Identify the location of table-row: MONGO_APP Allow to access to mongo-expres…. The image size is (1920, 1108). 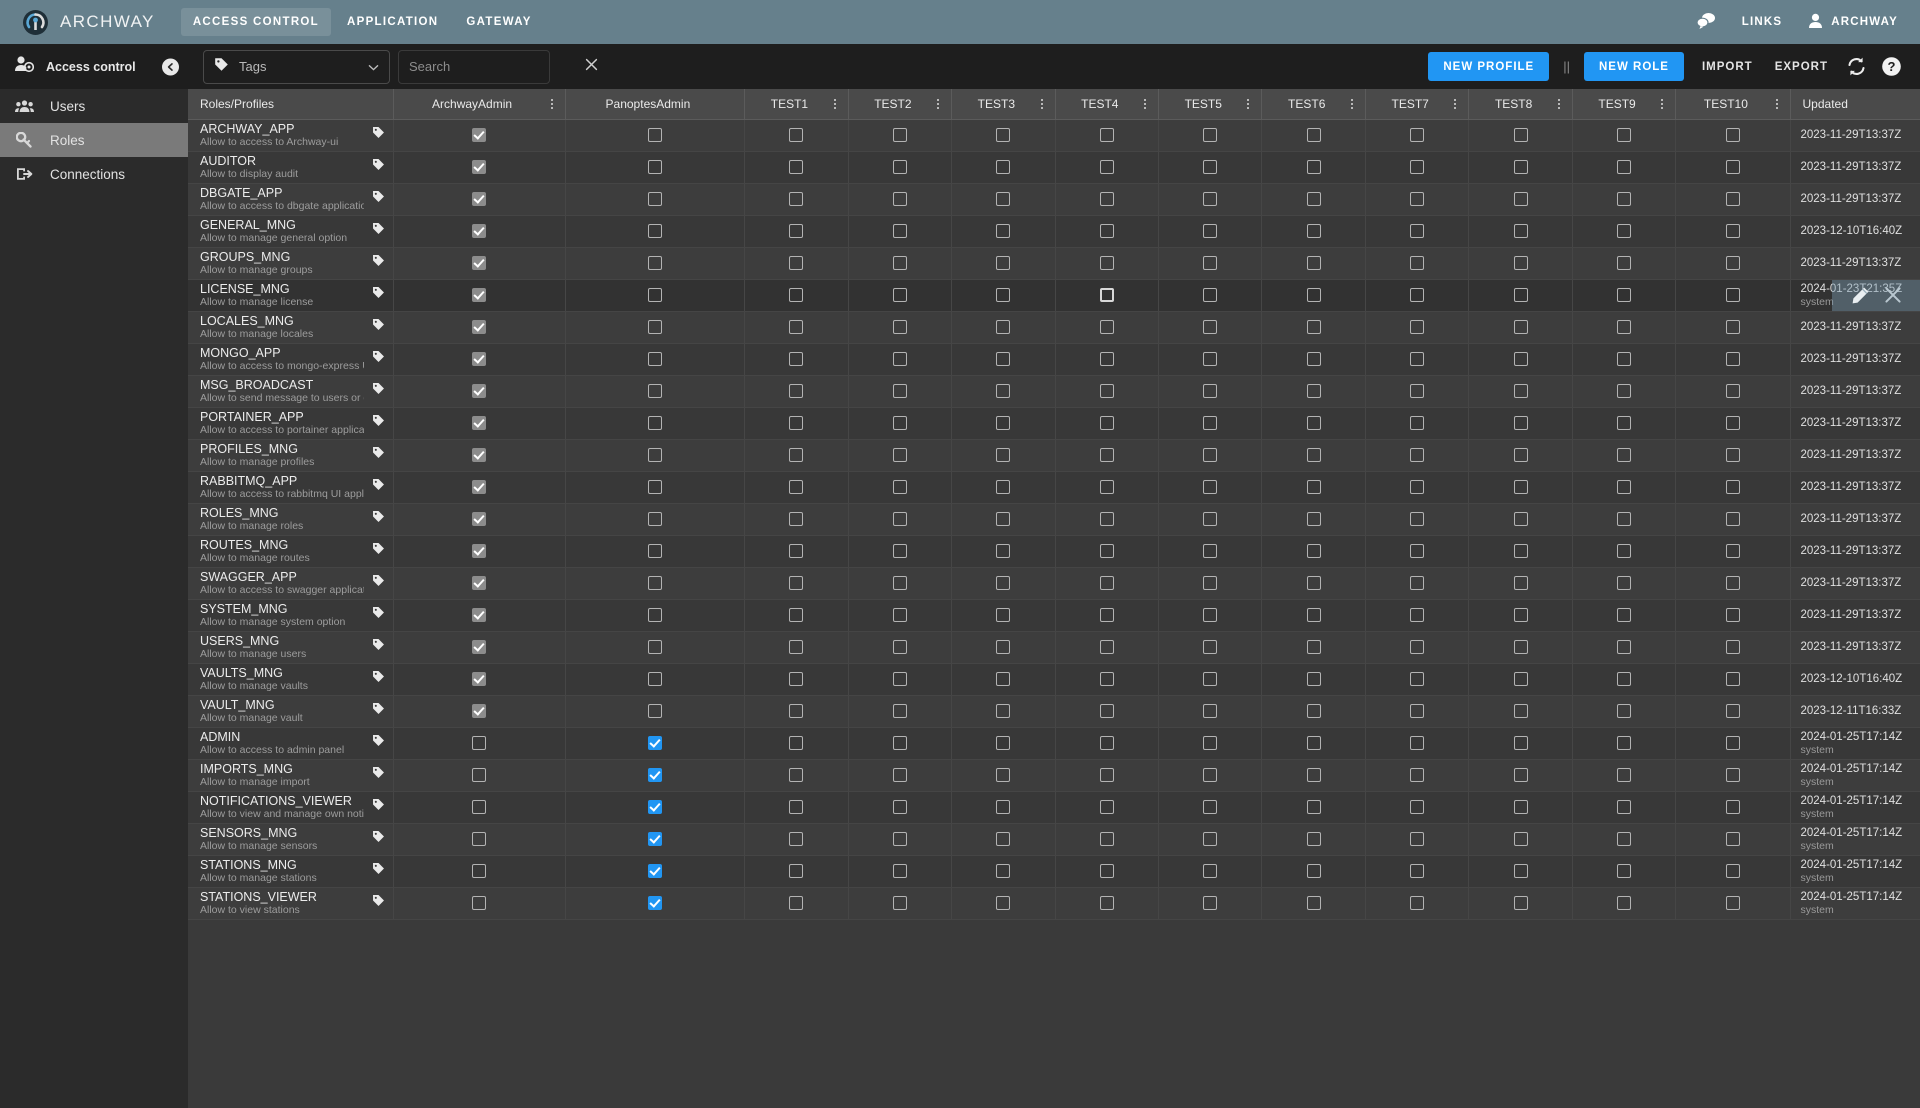
(1054, 359).